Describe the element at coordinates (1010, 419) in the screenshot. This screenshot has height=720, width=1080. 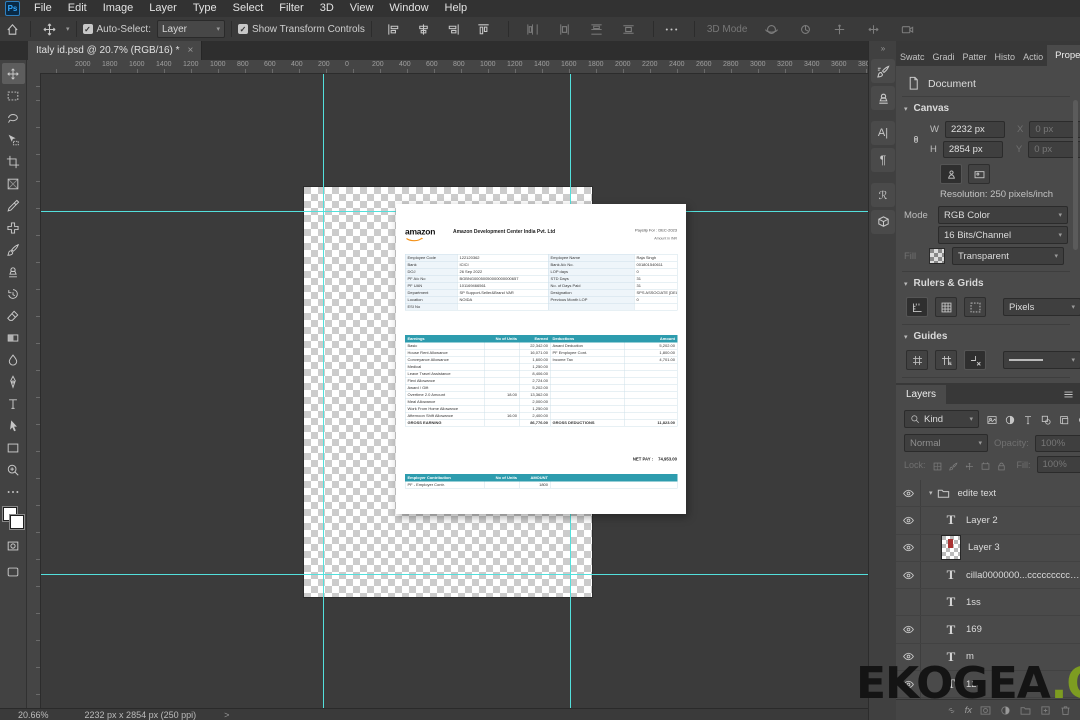
I see `adjustment-filter-button` at that location.